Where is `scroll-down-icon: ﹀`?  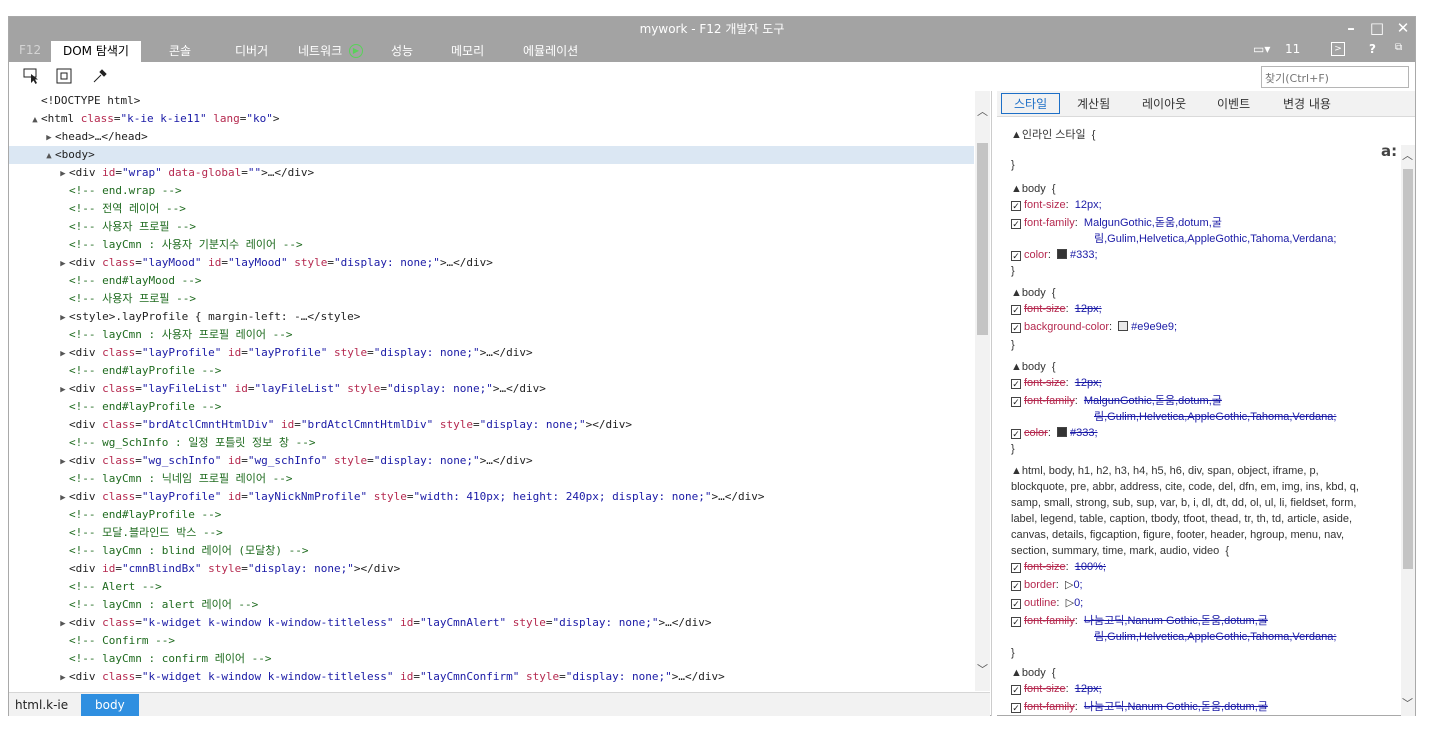 scroll-down-icon: ﹀ is located at coordinates (982, 669).